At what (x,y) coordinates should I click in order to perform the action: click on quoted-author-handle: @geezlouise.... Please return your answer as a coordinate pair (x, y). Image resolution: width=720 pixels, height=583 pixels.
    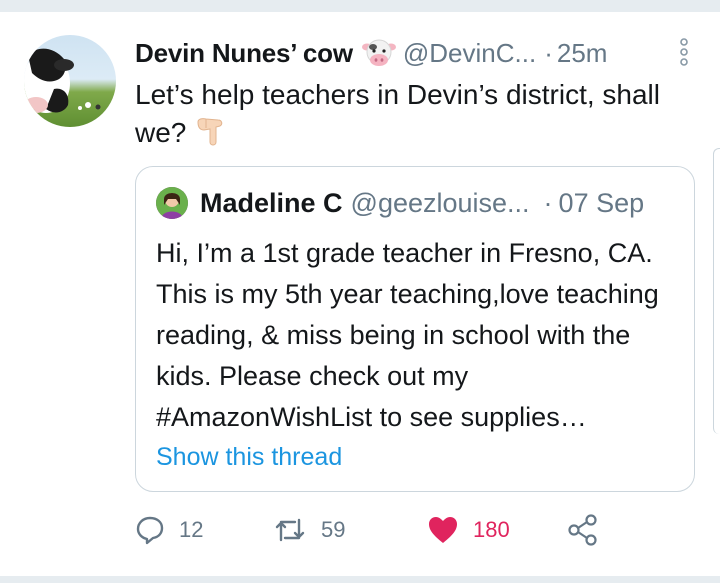
    Looking at the image, I should click on (440, 203).